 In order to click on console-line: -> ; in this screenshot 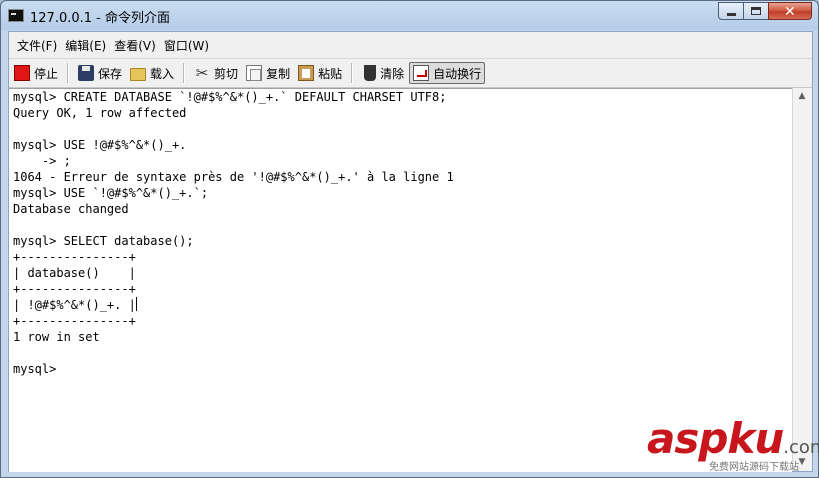, I will do `click(400, 161)`.